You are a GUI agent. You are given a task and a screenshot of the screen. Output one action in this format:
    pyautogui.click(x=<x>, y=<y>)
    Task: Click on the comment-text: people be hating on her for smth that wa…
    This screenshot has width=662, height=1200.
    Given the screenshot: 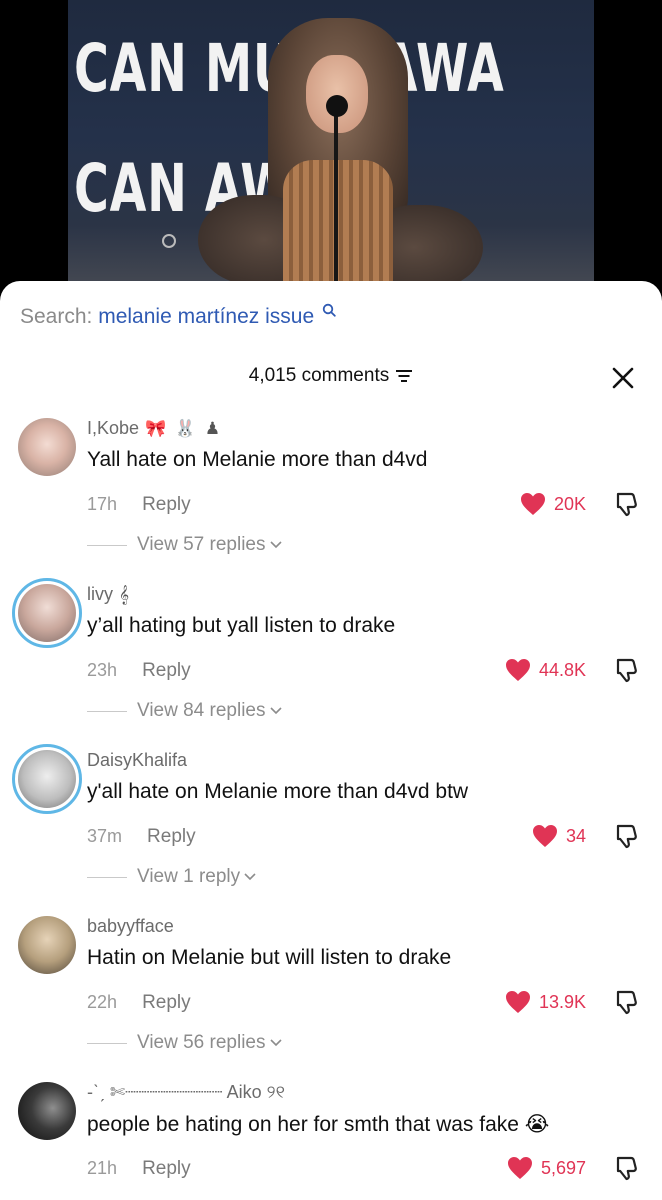 What is the action you would take?
    pyautogui.click(x=318, y=1124)
    